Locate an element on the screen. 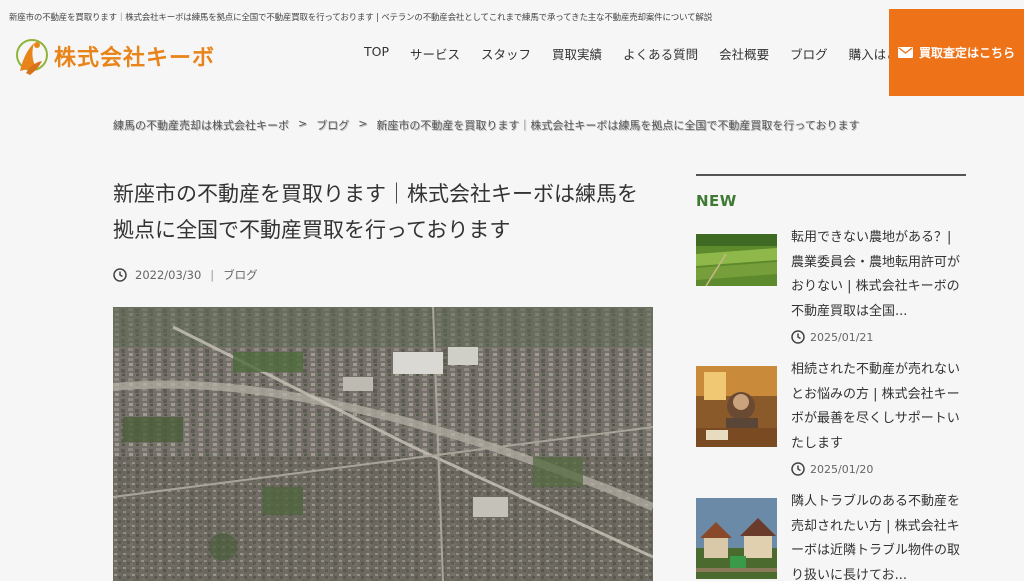  post-date: 2025/01/21 is located at coordinates (878, 337).